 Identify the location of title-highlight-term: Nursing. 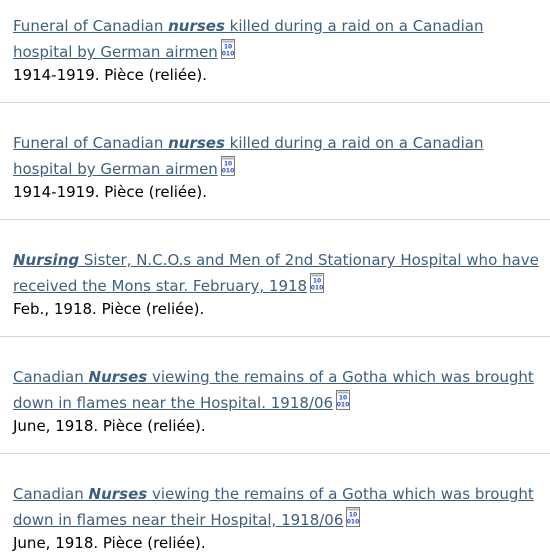
(46, 260).